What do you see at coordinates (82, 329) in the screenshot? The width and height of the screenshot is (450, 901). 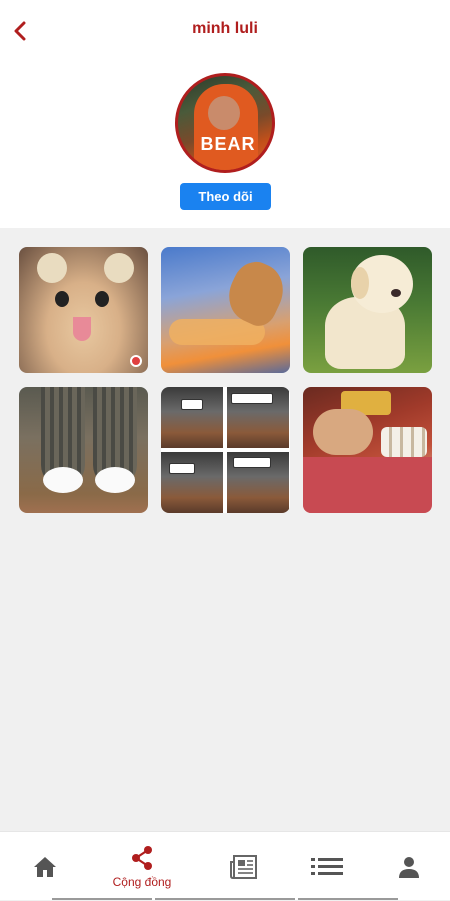 I see `cat-tongue` at bounding box center [82, 329].